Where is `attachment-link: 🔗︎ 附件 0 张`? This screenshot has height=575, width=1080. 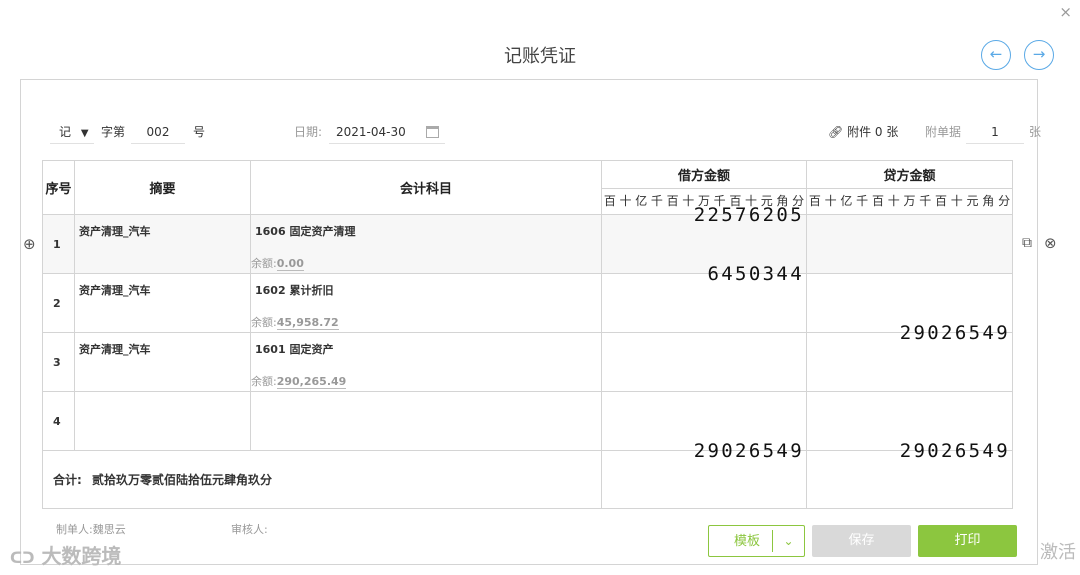 attachment-link: 🔗︎ 附件 0 张 is located at coordinates (863, 132).